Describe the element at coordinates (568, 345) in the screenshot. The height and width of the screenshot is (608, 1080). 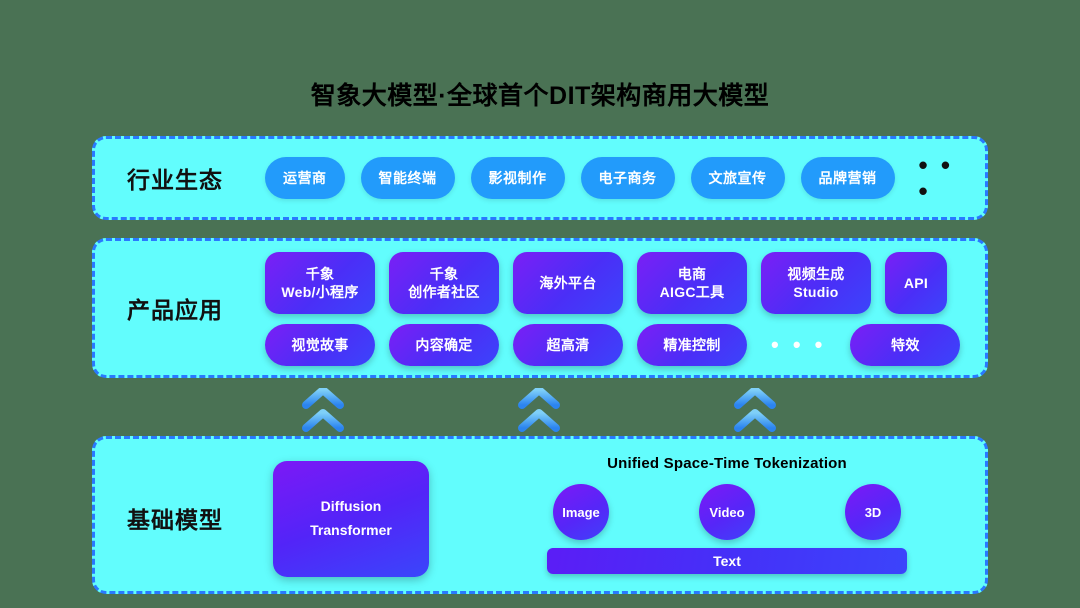
I see `product-card-ultra-hd: 超高清` at that location.